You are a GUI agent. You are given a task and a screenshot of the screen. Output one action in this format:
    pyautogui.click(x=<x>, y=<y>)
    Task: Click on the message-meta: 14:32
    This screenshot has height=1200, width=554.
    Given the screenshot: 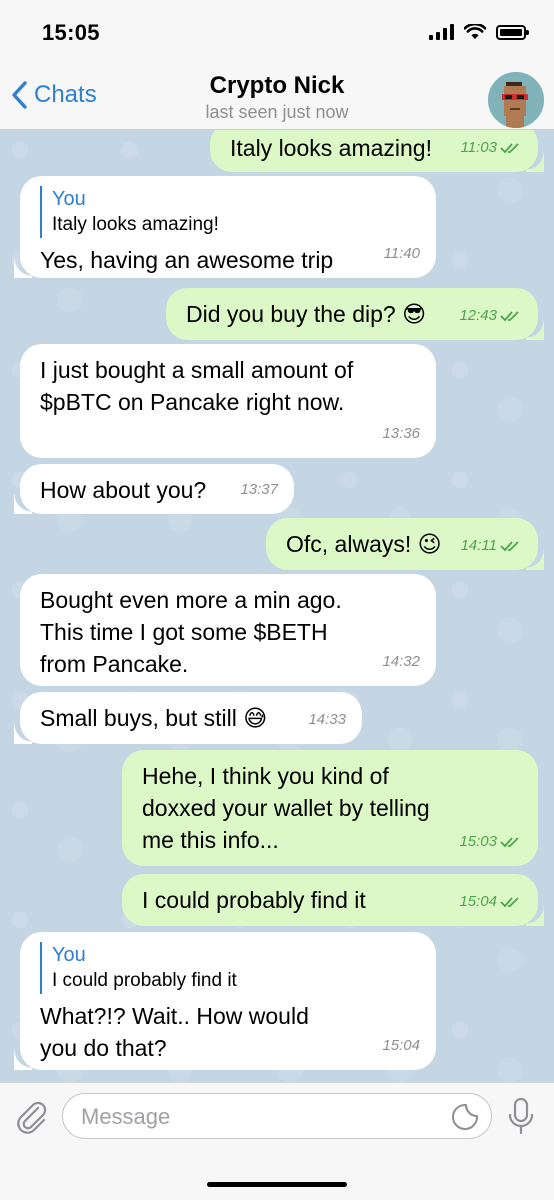 What is the action you would take?
    pyautogui.click(x=401, y=662)
    